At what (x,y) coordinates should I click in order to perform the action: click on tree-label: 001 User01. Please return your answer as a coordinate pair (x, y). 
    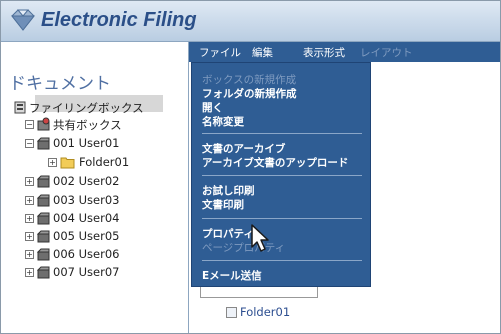
    Looking at the image, I should click on (86, 143).